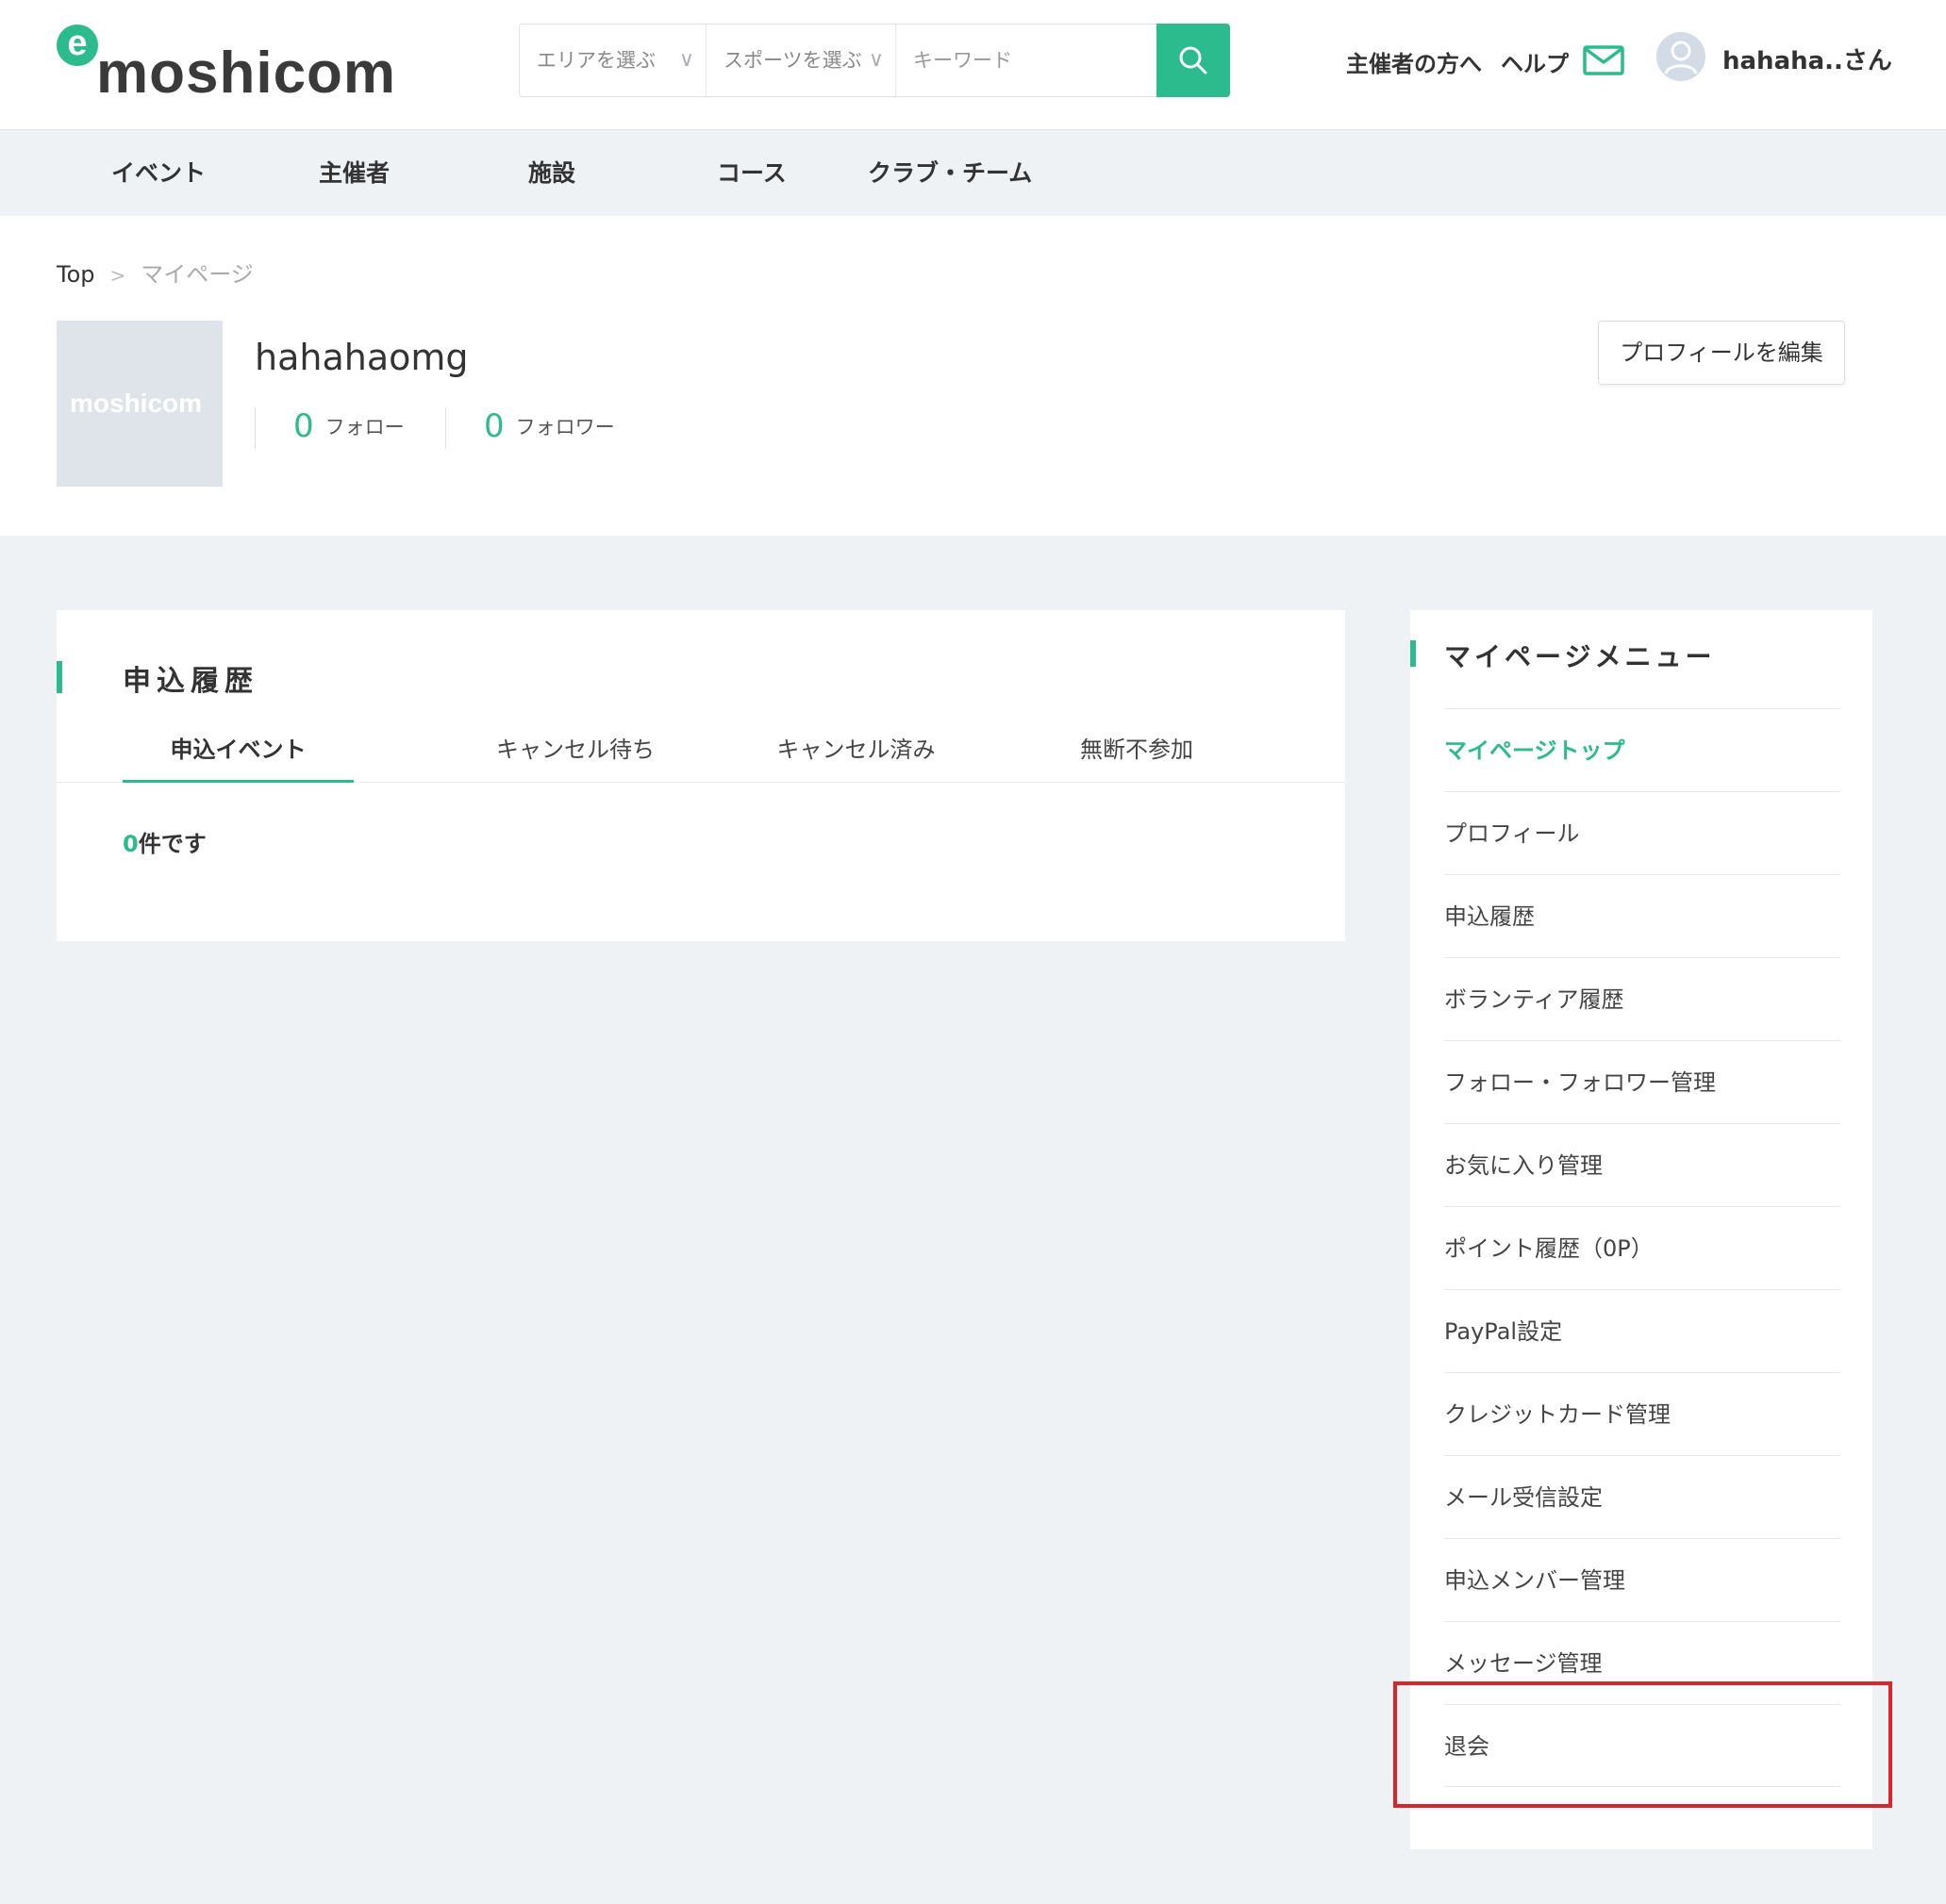 Image resolution: width=1946 pixels, height=1904 pixels. What do you see at coordinates (246, 73) in the screenshot?
I see `logo-wordmark: moshicom` at bounding box center [246, 73].